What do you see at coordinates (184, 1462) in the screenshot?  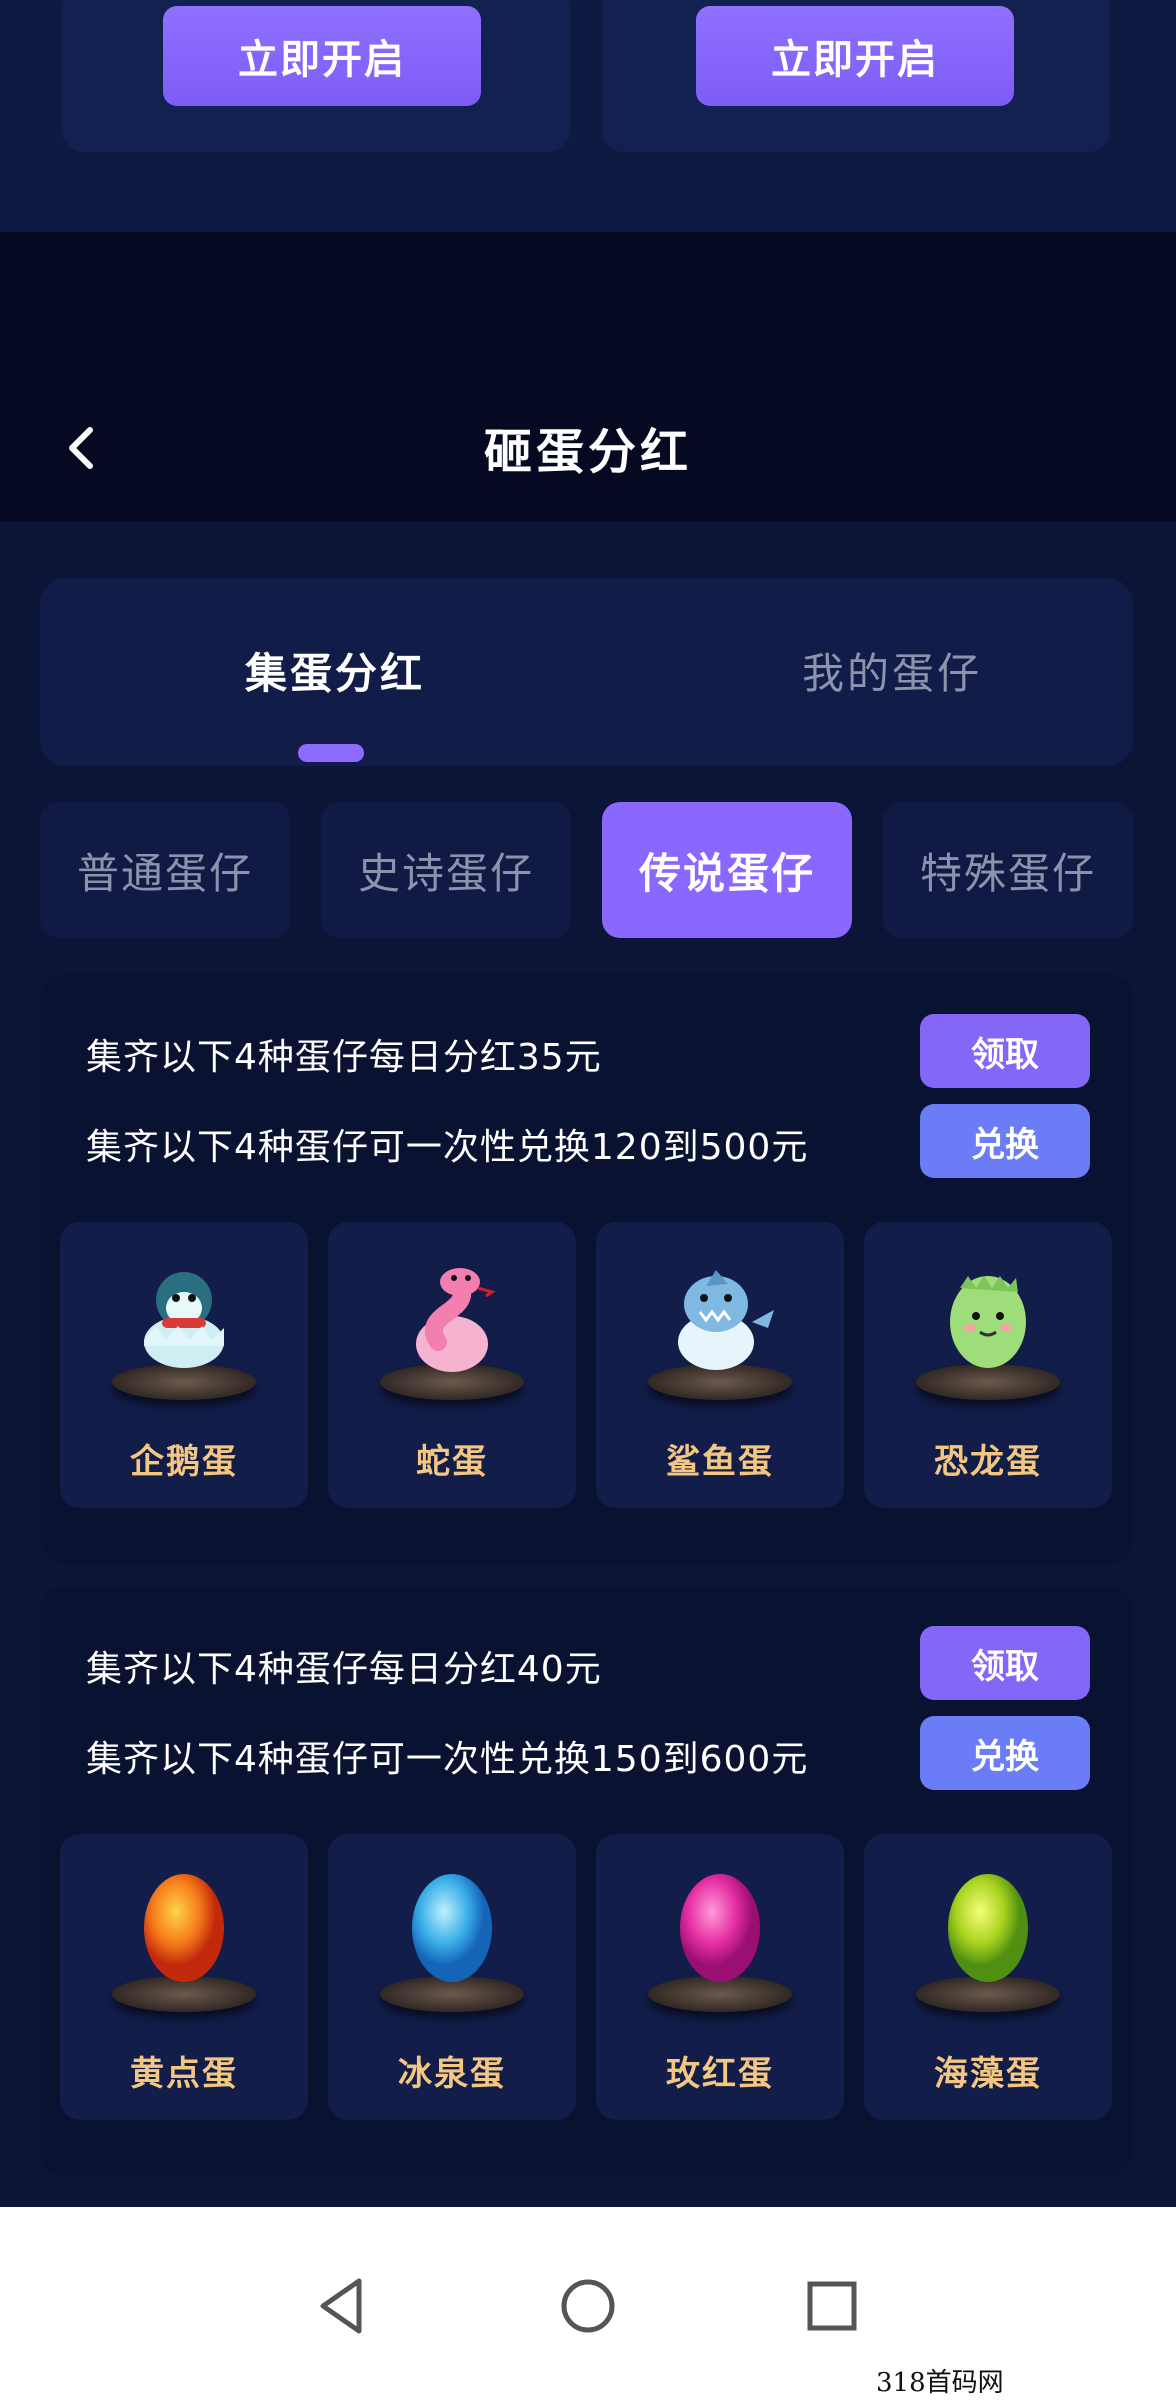 I see `egg-name: 企鹅蛋` at bounding box center [184, 1462].